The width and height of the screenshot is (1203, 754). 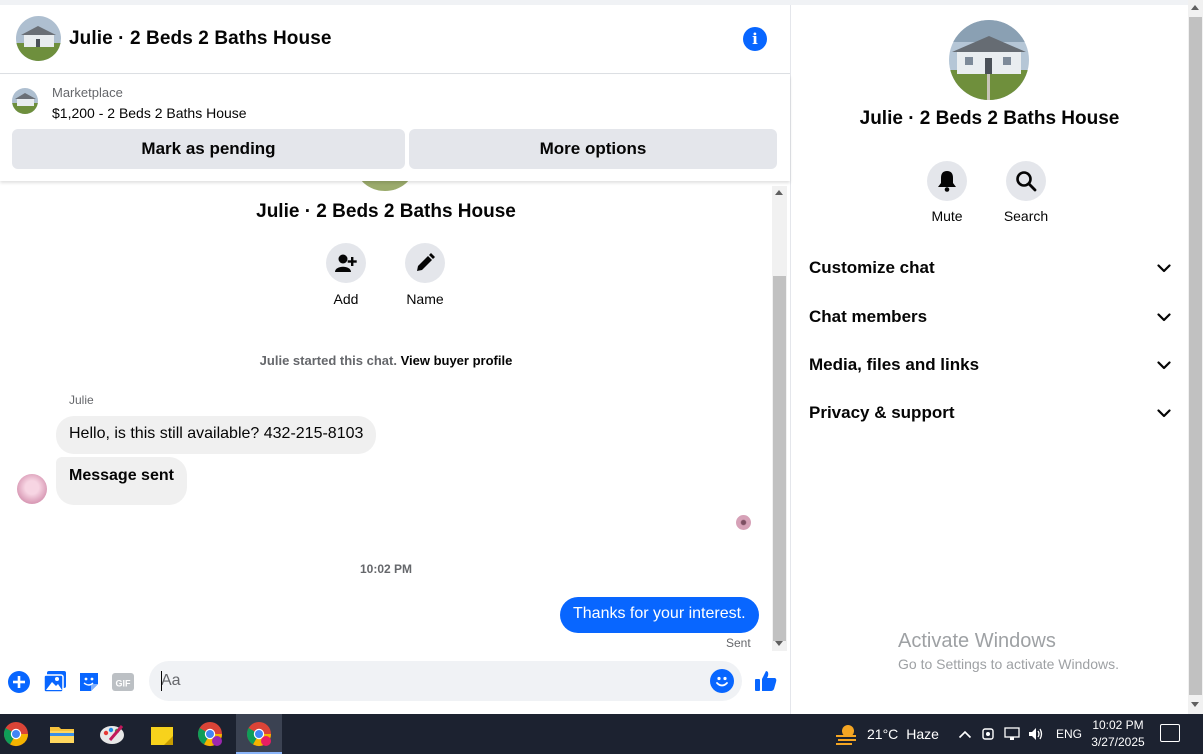 I want to click on chrome-active-icon, so click(x=259, y=734).